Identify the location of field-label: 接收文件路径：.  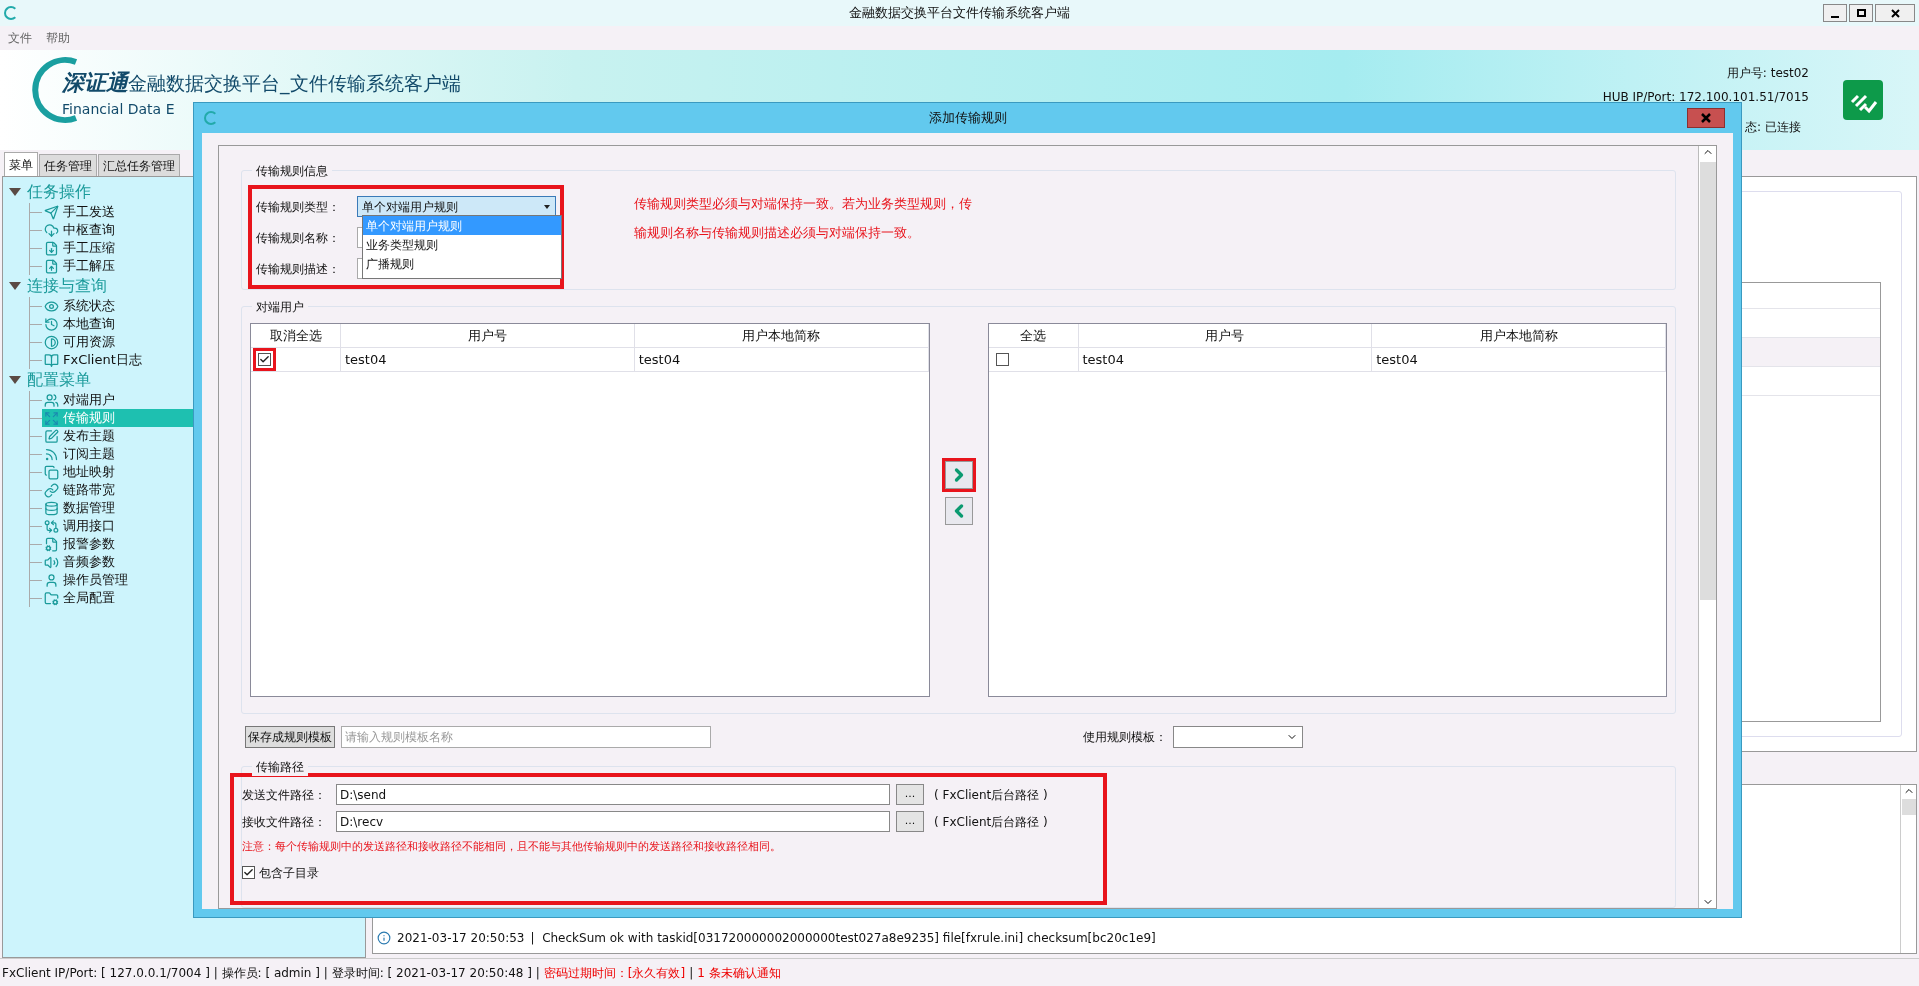
(284, 822).